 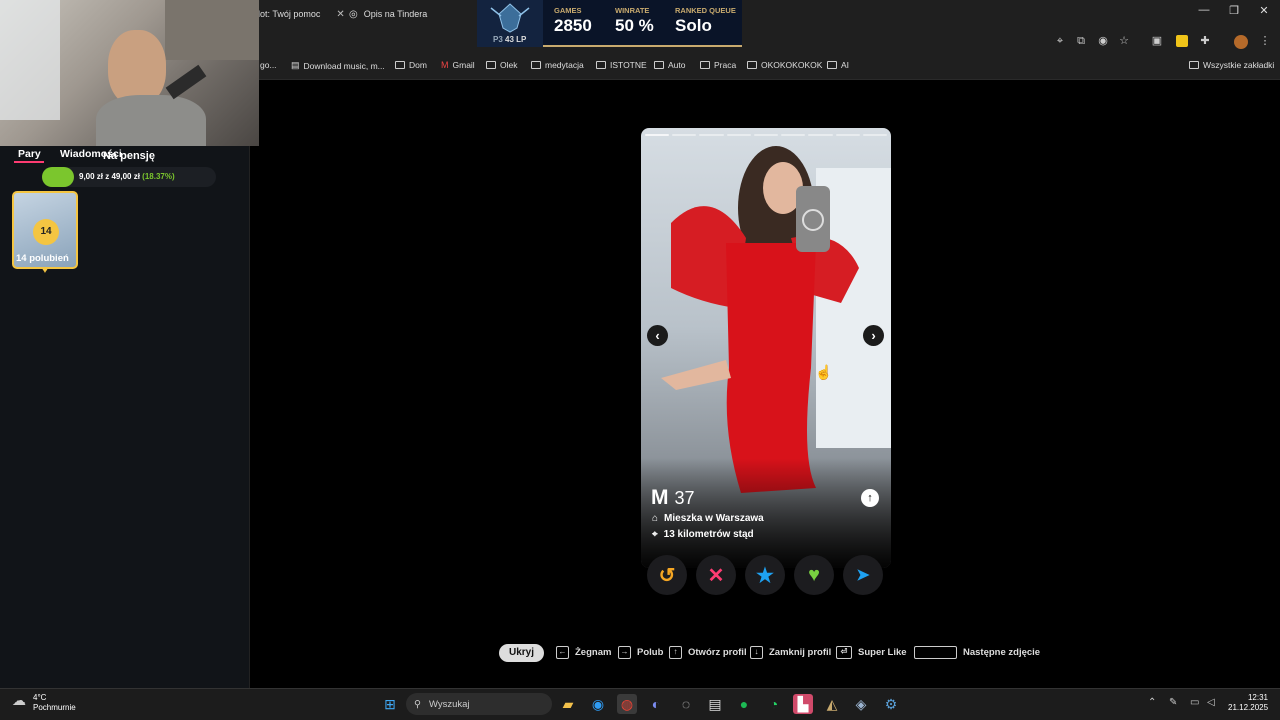 What do you see at coordinates (573, 25) in the screenshot?
I see `games-value: 2850` at bounding box center [573, 25].